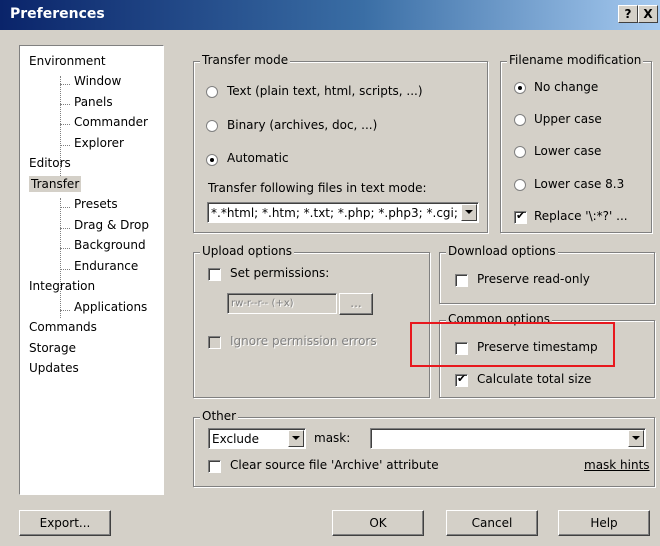 This screenshot has width=660, height=546. I want to click on window-title: Preferences, so click(57, 14).